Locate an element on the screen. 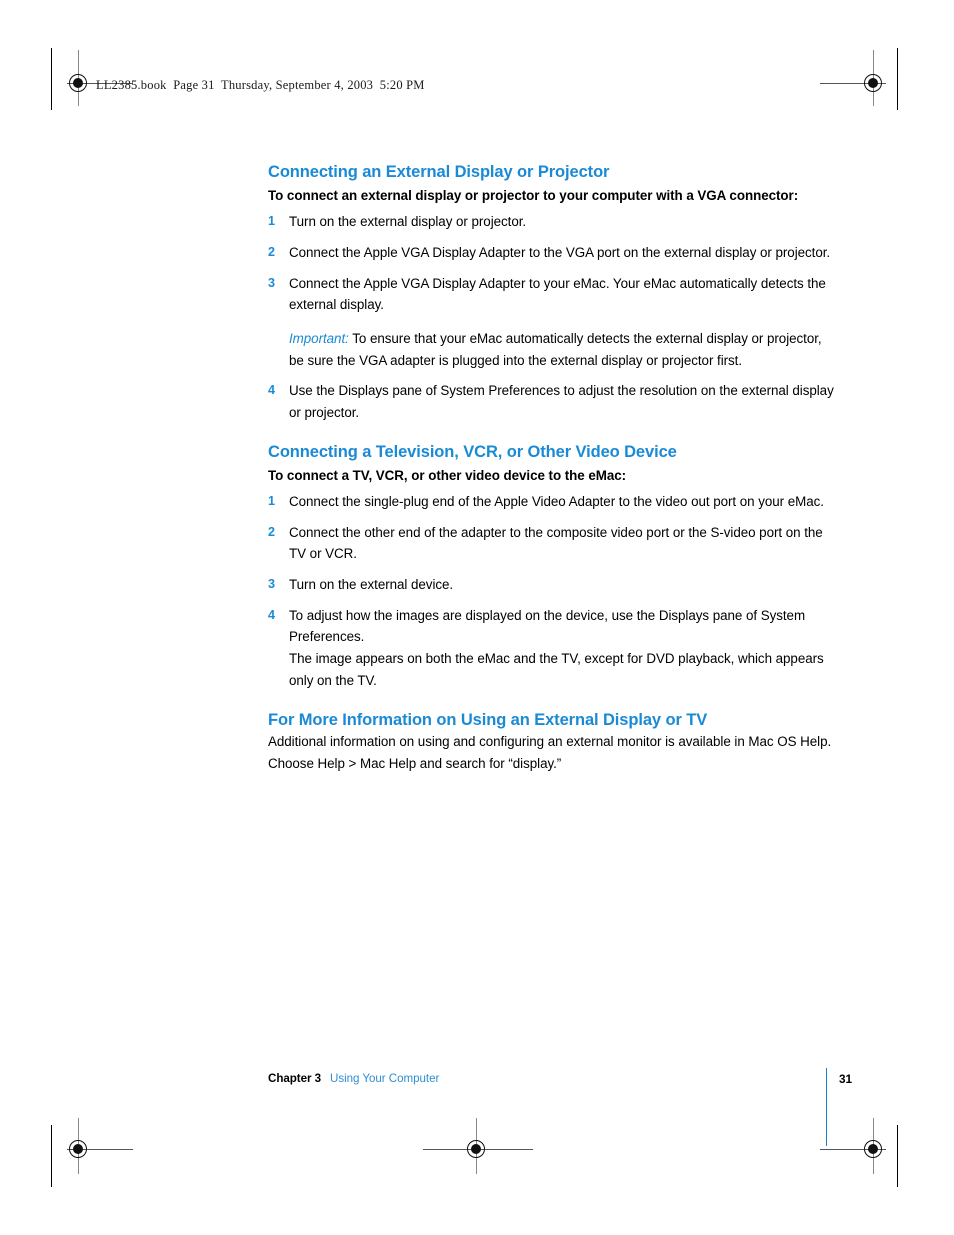  trim-line-bottom-left is located at coordinates (52, 1156).